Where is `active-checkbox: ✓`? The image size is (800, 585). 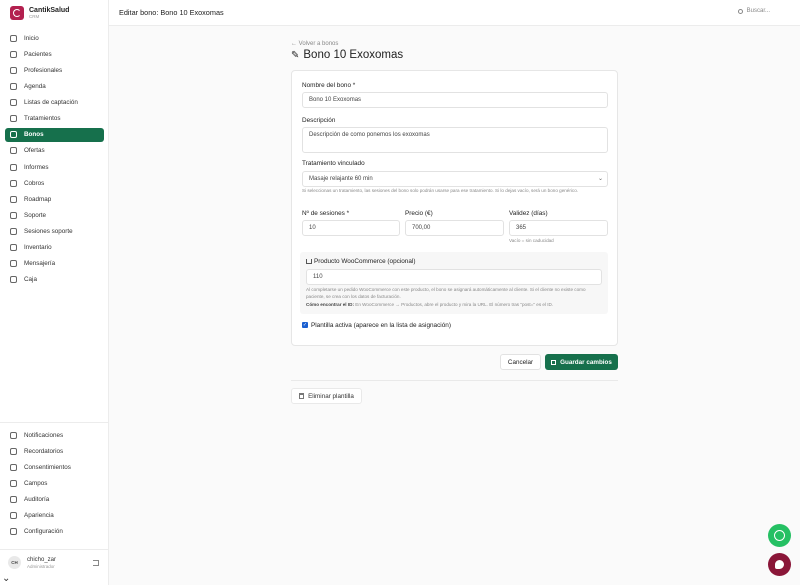 active-checkbox: ✓ is located at coordinates (305, 325).